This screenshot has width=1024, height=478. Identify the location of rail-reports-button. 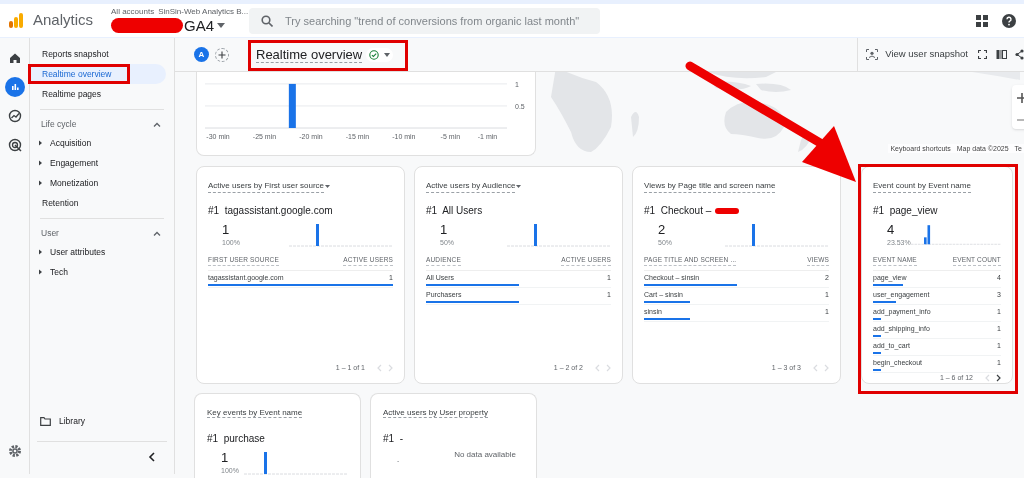
(14, 87).